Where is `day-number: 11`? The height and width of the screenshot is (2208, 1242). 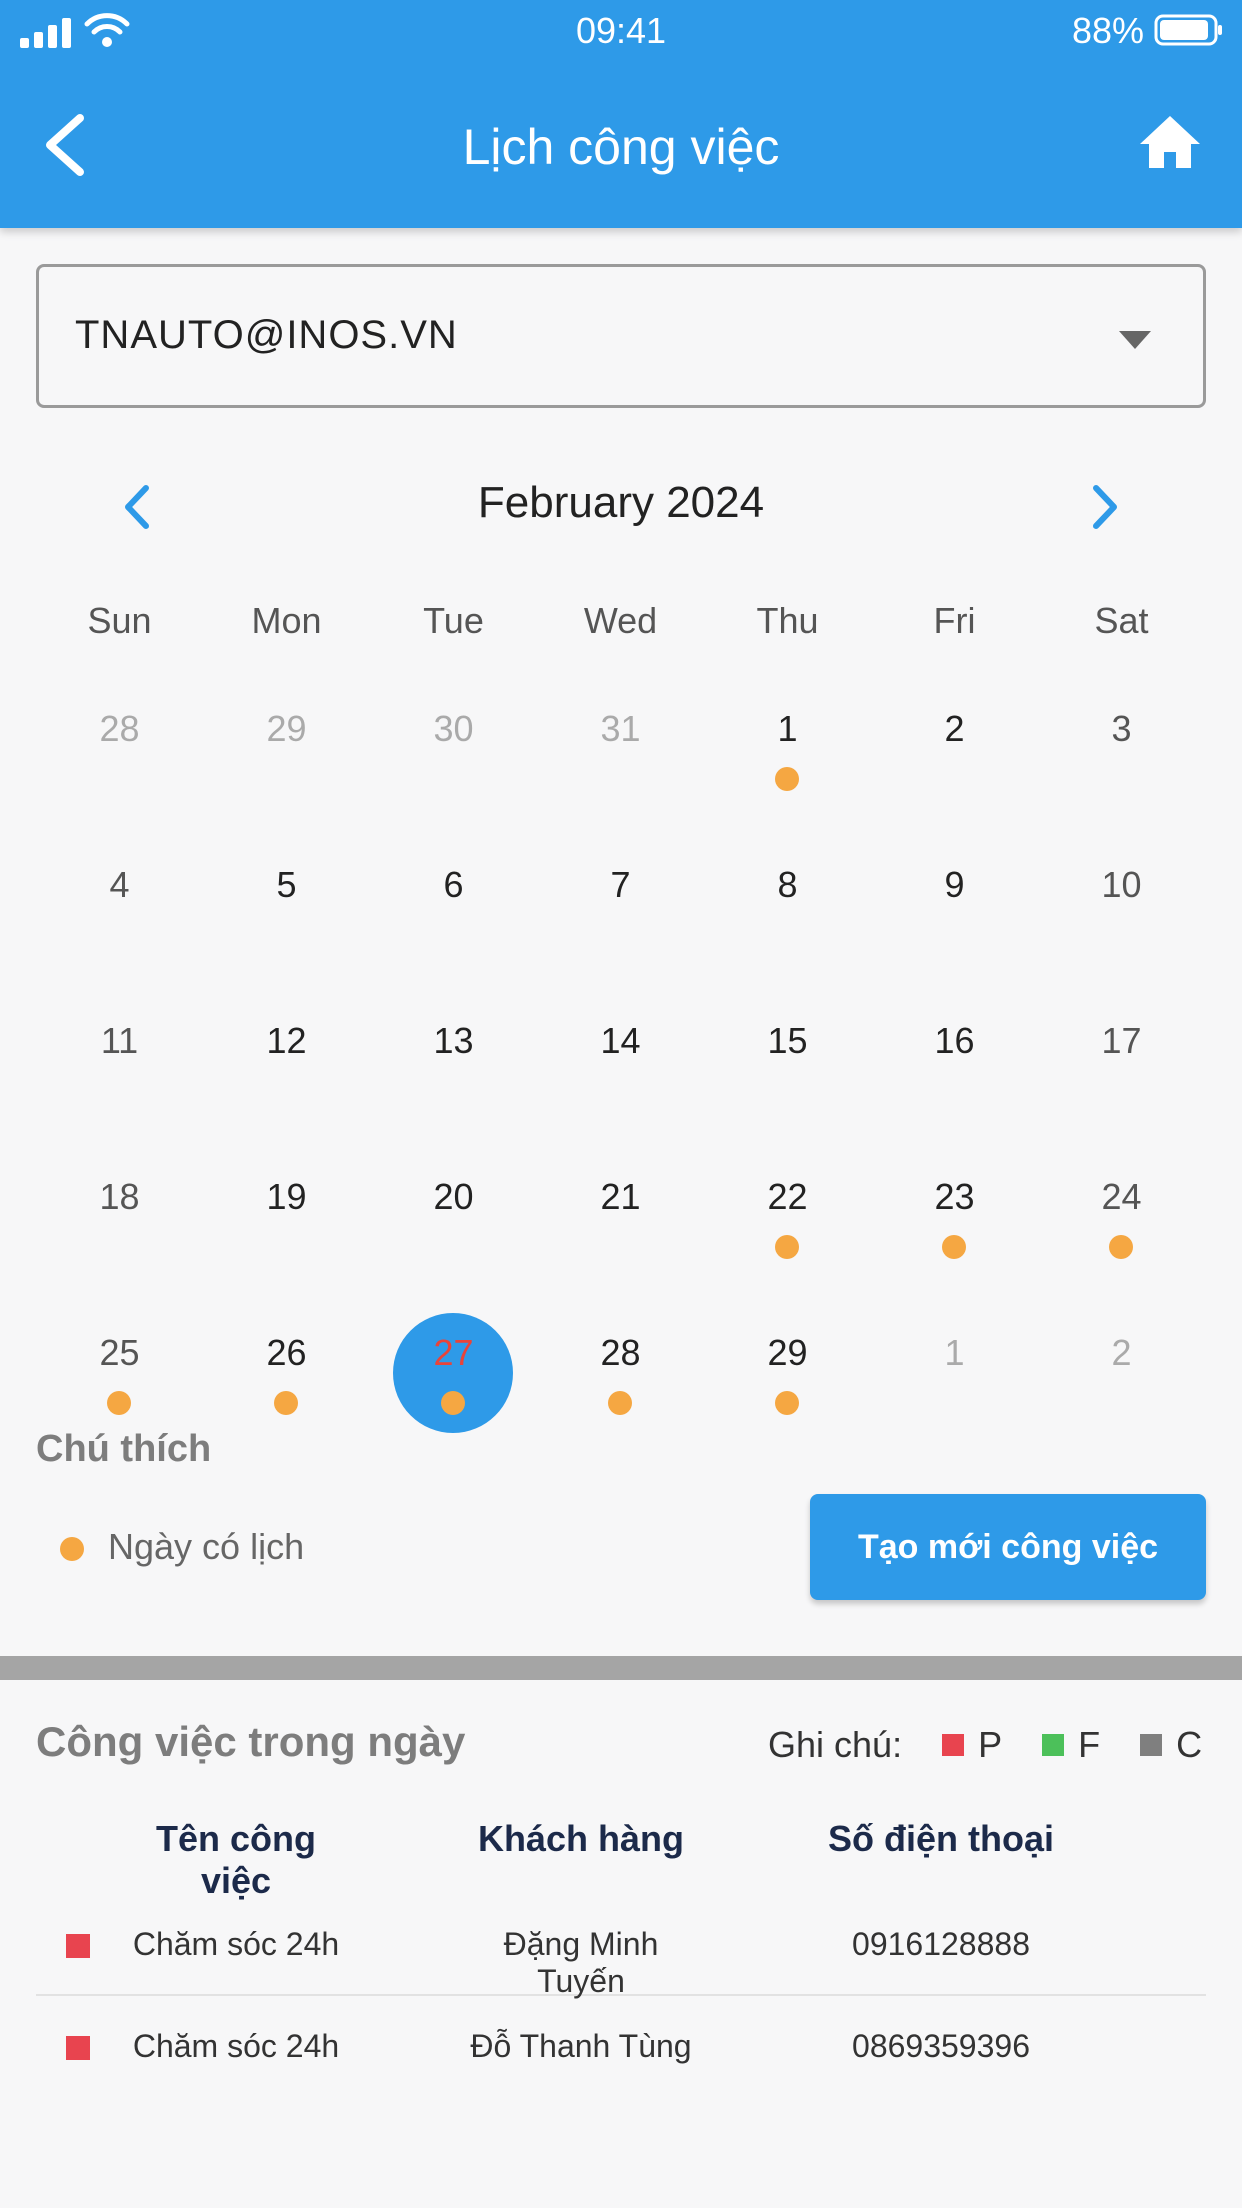
day-number: 11 is located at coordinates (119, 1040).